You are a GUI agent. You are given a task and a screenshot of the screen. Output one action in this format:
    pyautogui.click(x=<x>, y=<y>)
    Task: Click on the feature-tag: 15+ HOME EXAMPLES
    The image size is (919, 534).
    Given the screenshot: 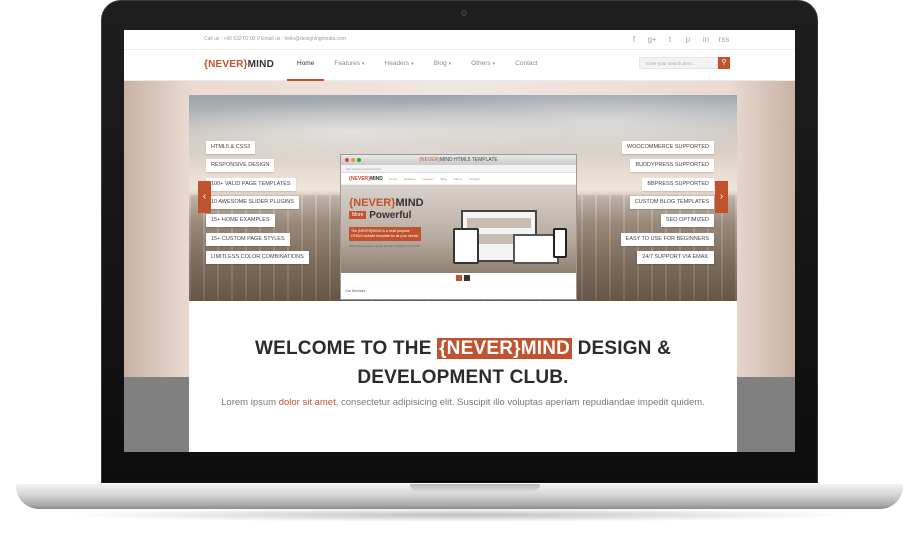 What is the action you would take?
    pyautogui.click(x=240, y=220)
    